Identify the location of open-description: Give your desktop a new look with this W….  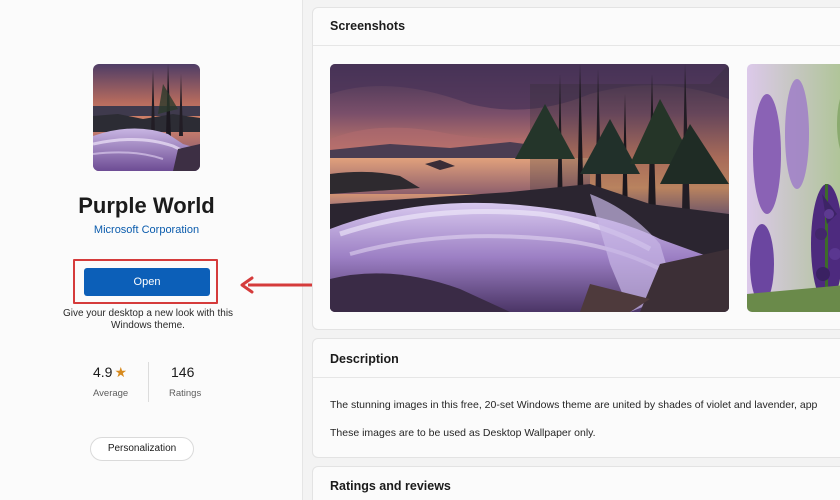
(148, 319).